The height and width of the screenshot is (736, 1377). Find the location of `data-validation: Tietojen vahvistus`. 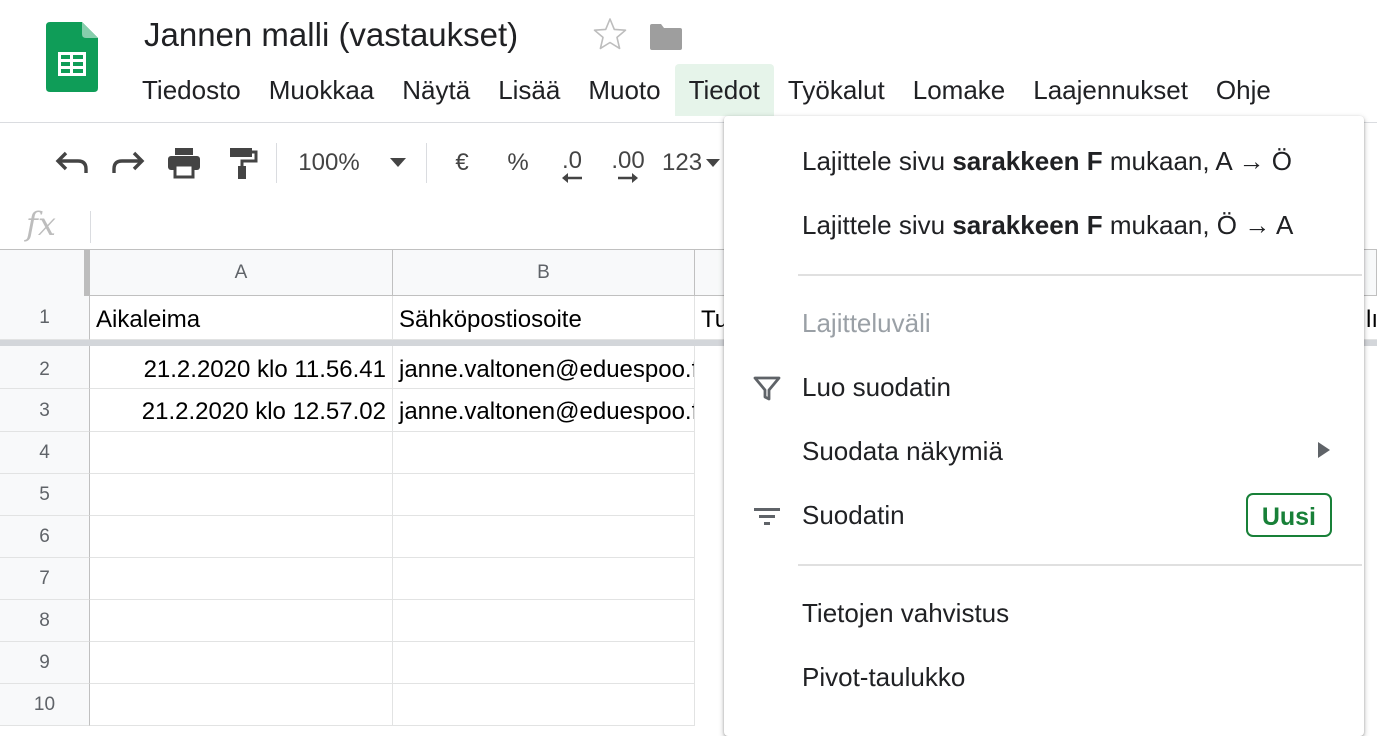

data-validation: Tietojen vahvistus is located at coordinates (1044, 613).